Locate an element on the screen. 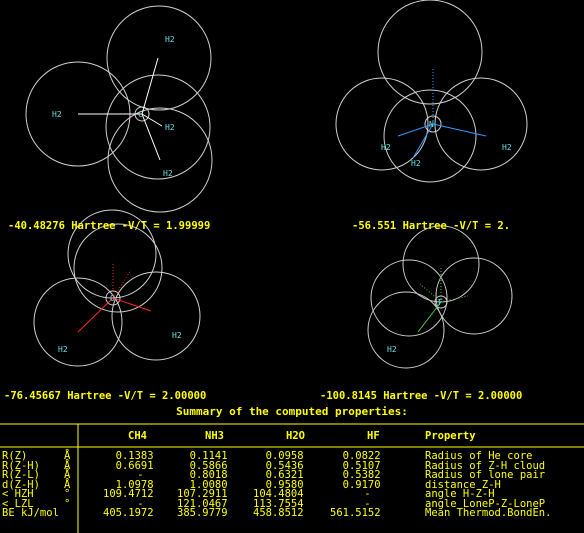 This screenshot has height=533, width=584. ch4-h-cloud-right is located at coordinates (158, 127).